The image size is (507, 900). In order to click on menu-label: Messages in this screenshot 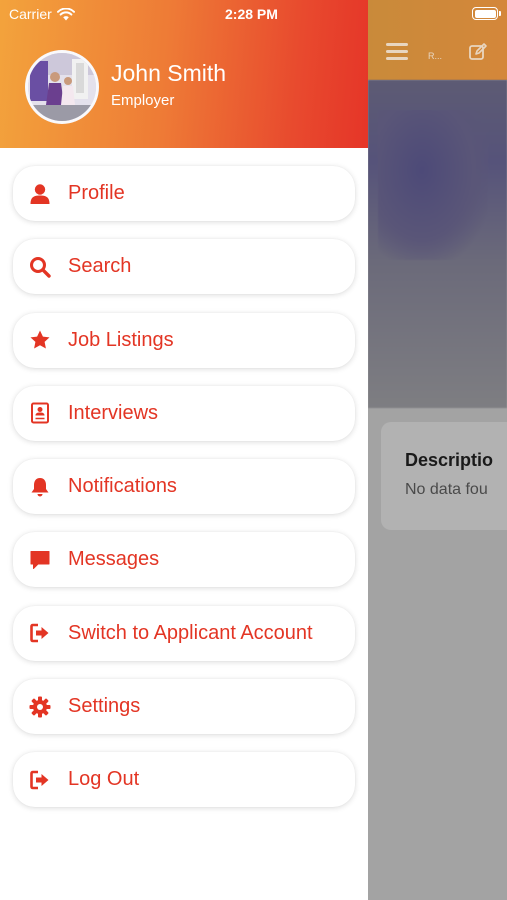, I will do `click(114, 559)`.